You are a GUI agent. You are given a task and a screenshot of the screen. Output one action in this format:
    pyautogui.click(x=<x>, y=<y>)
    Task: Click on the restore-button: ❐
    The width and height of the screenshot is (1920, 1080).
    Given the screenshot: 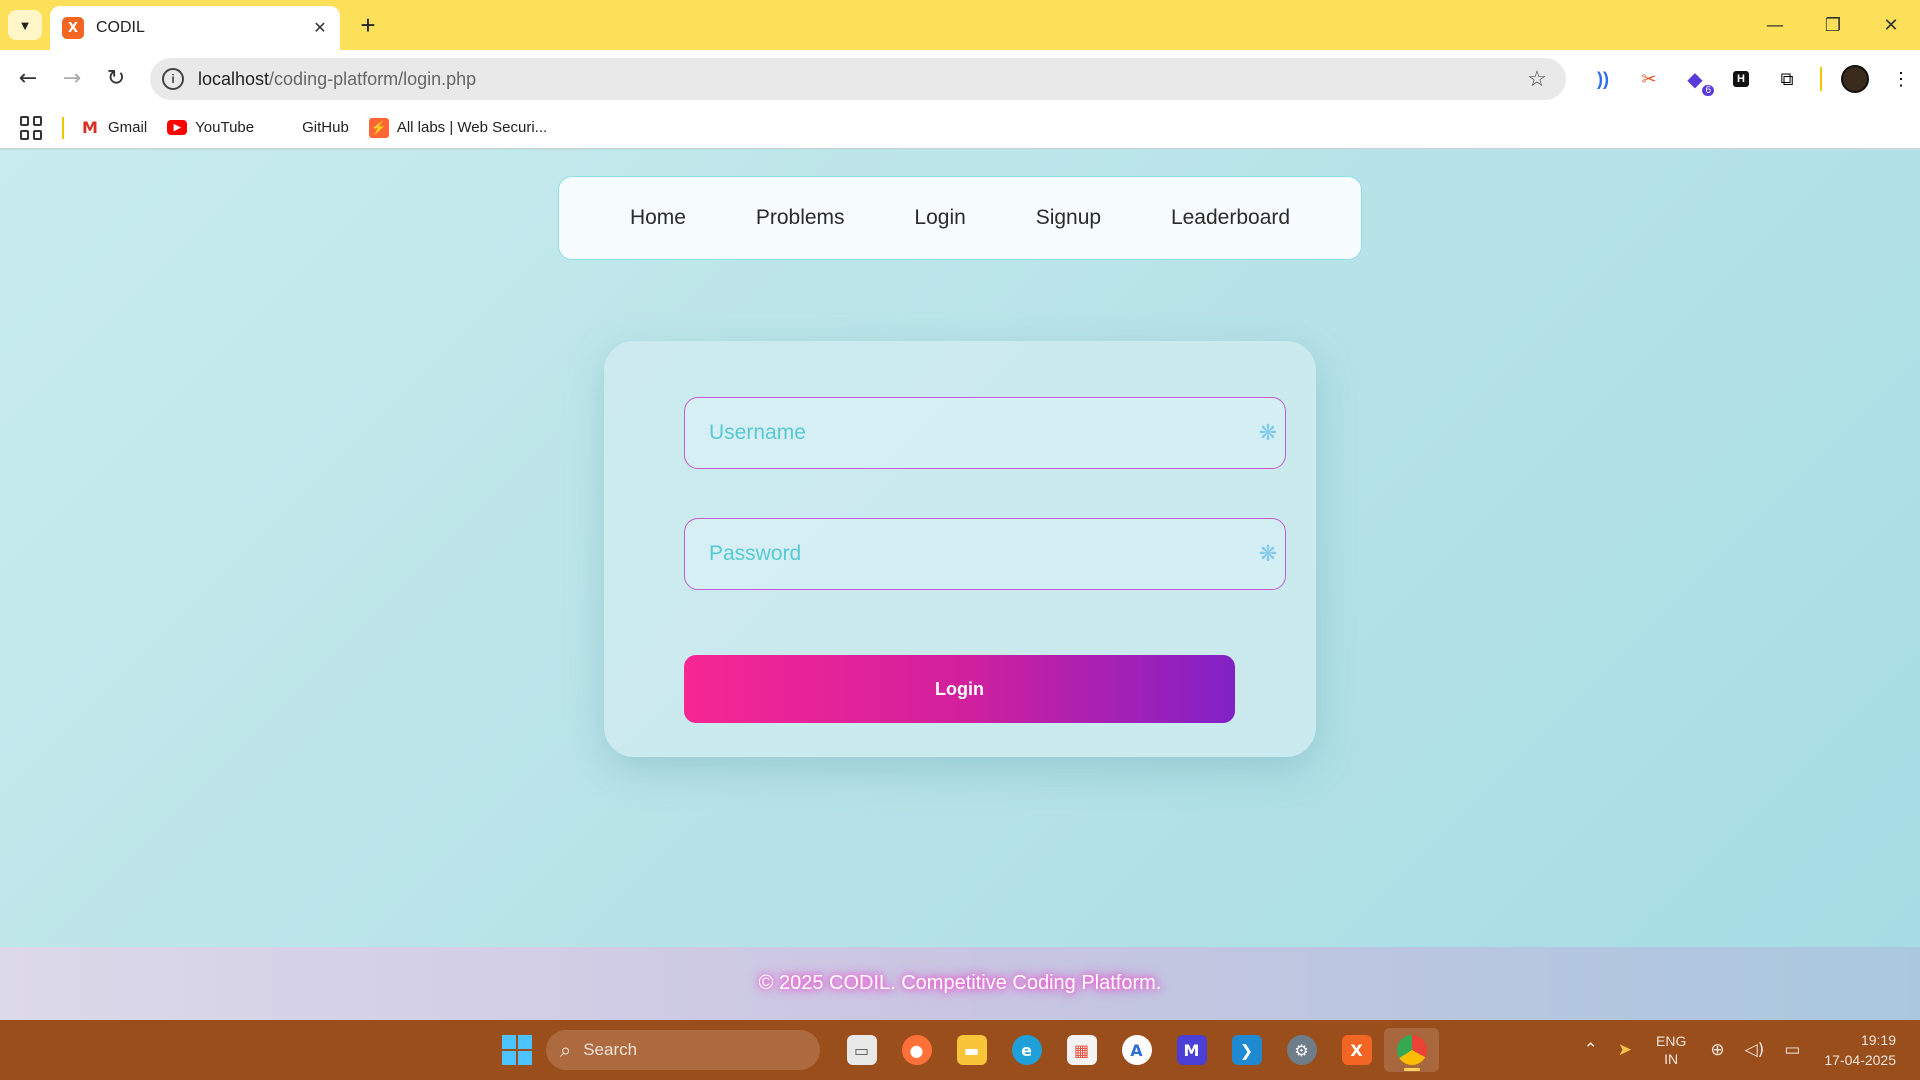 What is the action you would take?
    pyautogui.click(x=1833, y=25)
    